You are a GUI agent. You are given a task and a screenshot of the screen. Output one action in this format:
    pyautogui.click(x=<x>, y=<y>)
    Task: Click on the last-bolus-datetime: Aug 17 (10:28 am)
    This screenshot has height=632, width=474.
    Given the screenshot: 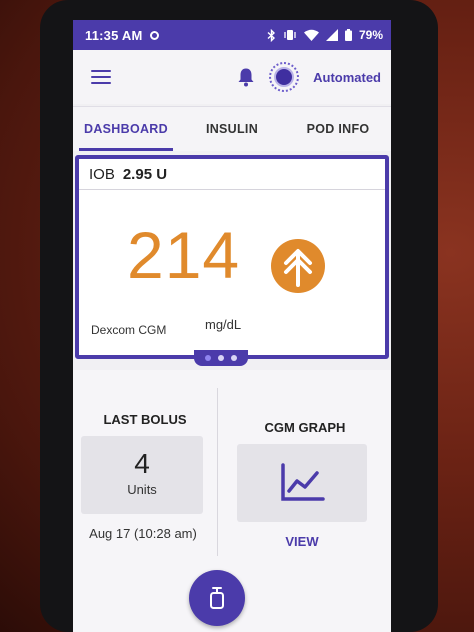 What is the action you would take?
    pyautogui.click(x=143, y=533)
    